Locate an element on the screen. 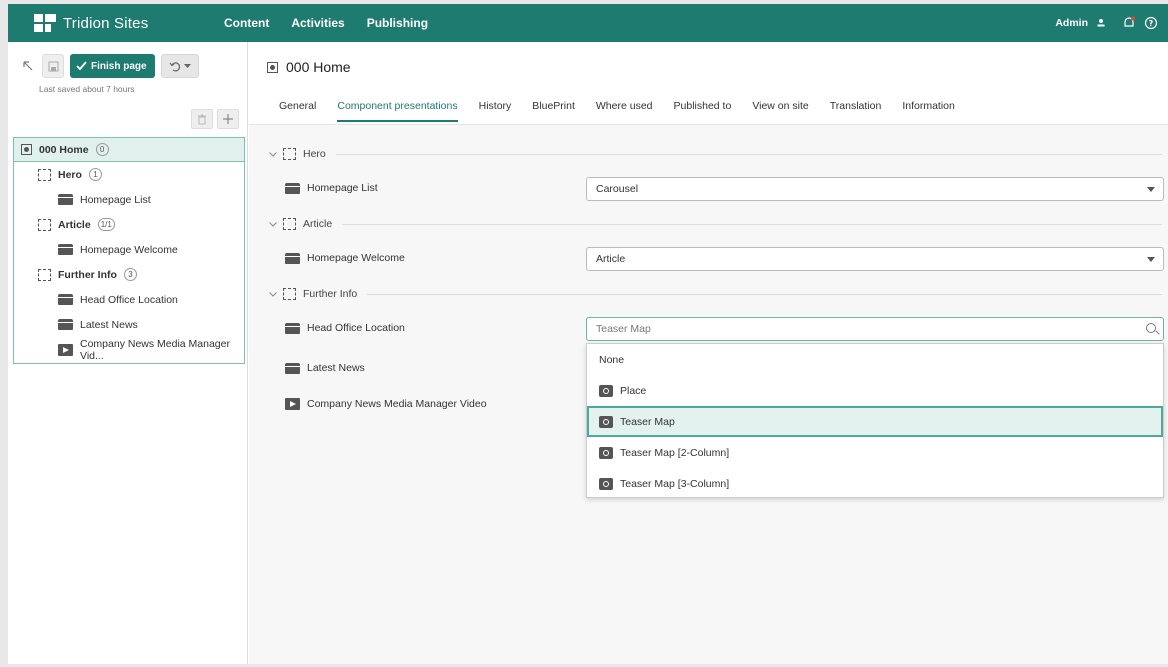 This screenshot has height=667, width=1168. tree-root-item: 000 Home 0 is located at coordinates (129, 150).